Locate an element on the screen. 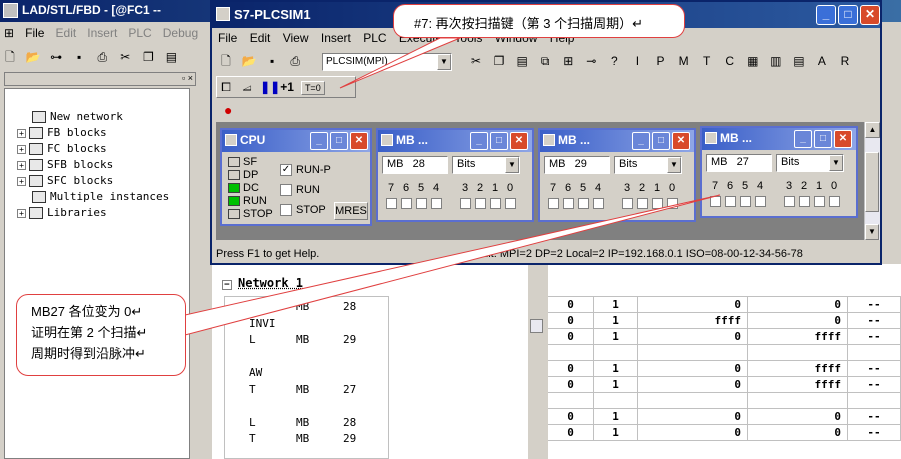 Image resolution: width=901 pixels, height=459 pixels. callout-line: MB27 各位变为 0↵ is located at coordinates (87, 311).